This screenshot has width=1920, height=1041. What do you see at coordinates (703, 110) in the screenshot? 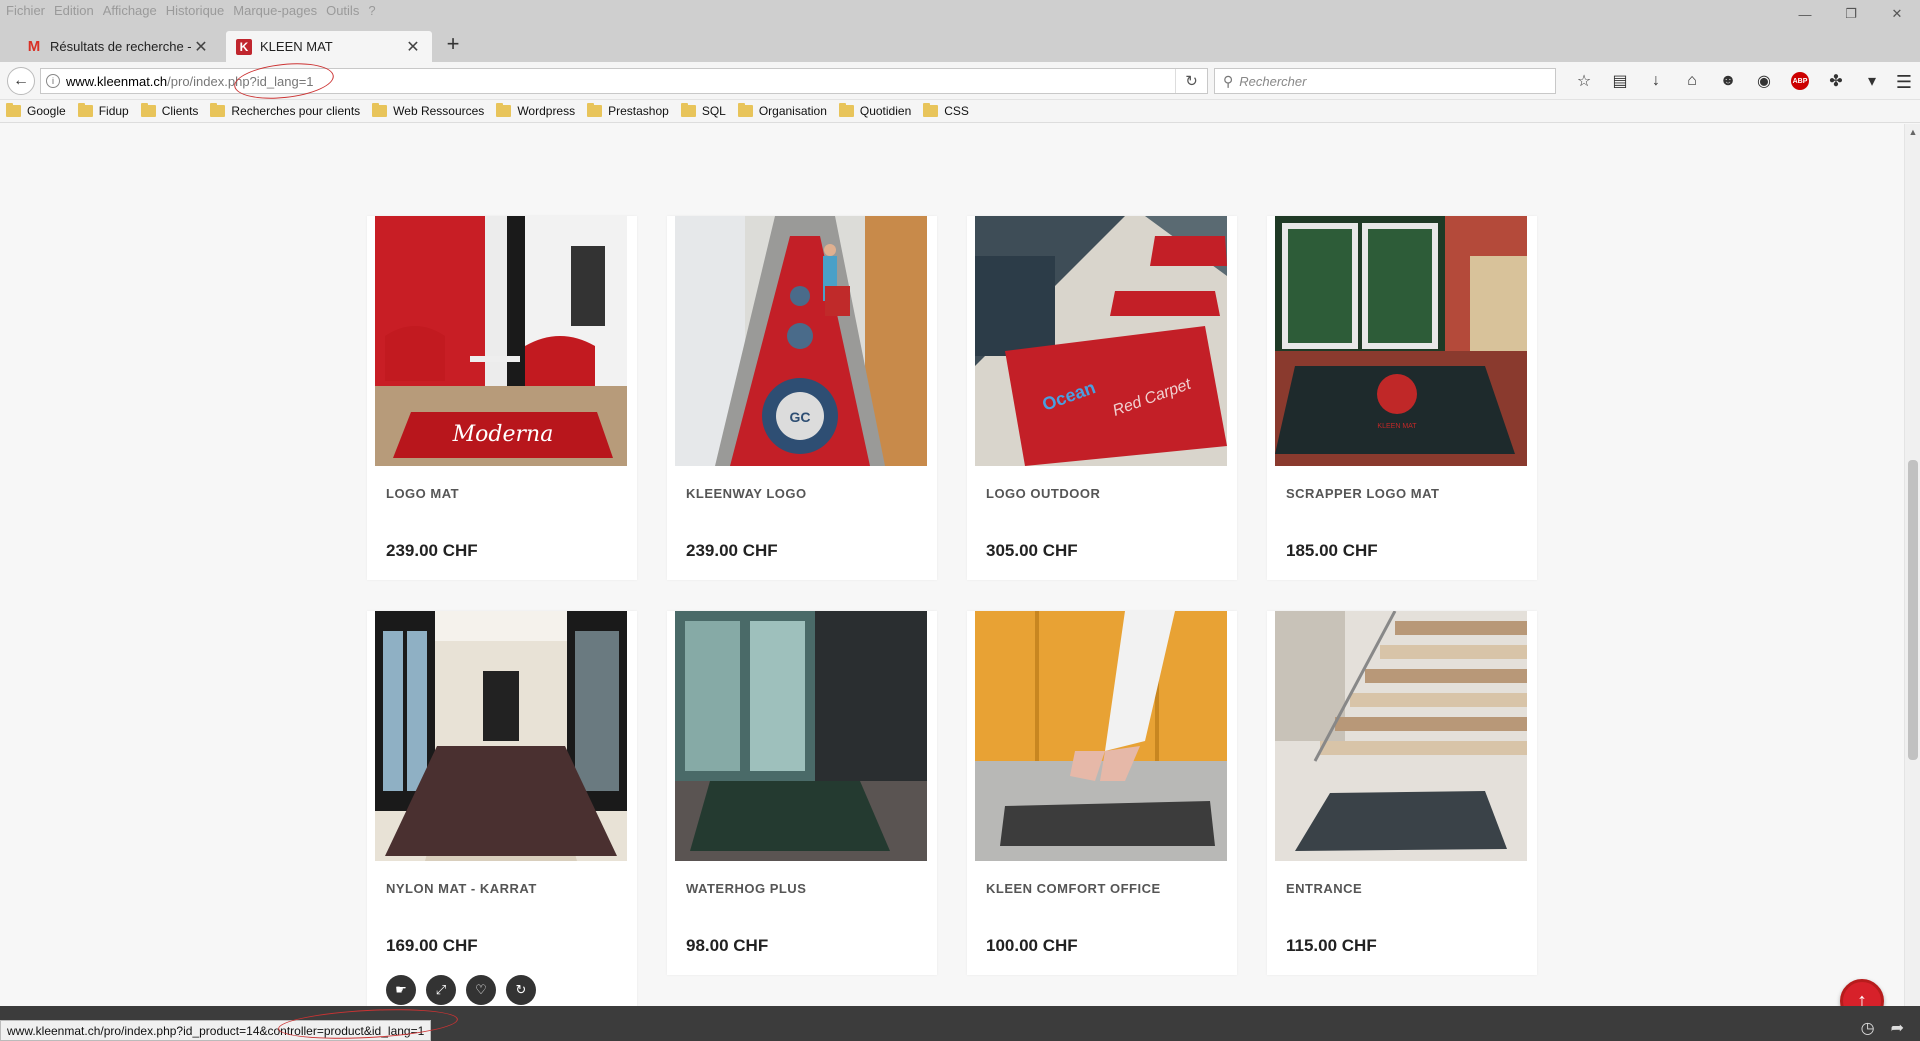
I see `bookmark-sql: SQL` at bounding box center [703, 110].